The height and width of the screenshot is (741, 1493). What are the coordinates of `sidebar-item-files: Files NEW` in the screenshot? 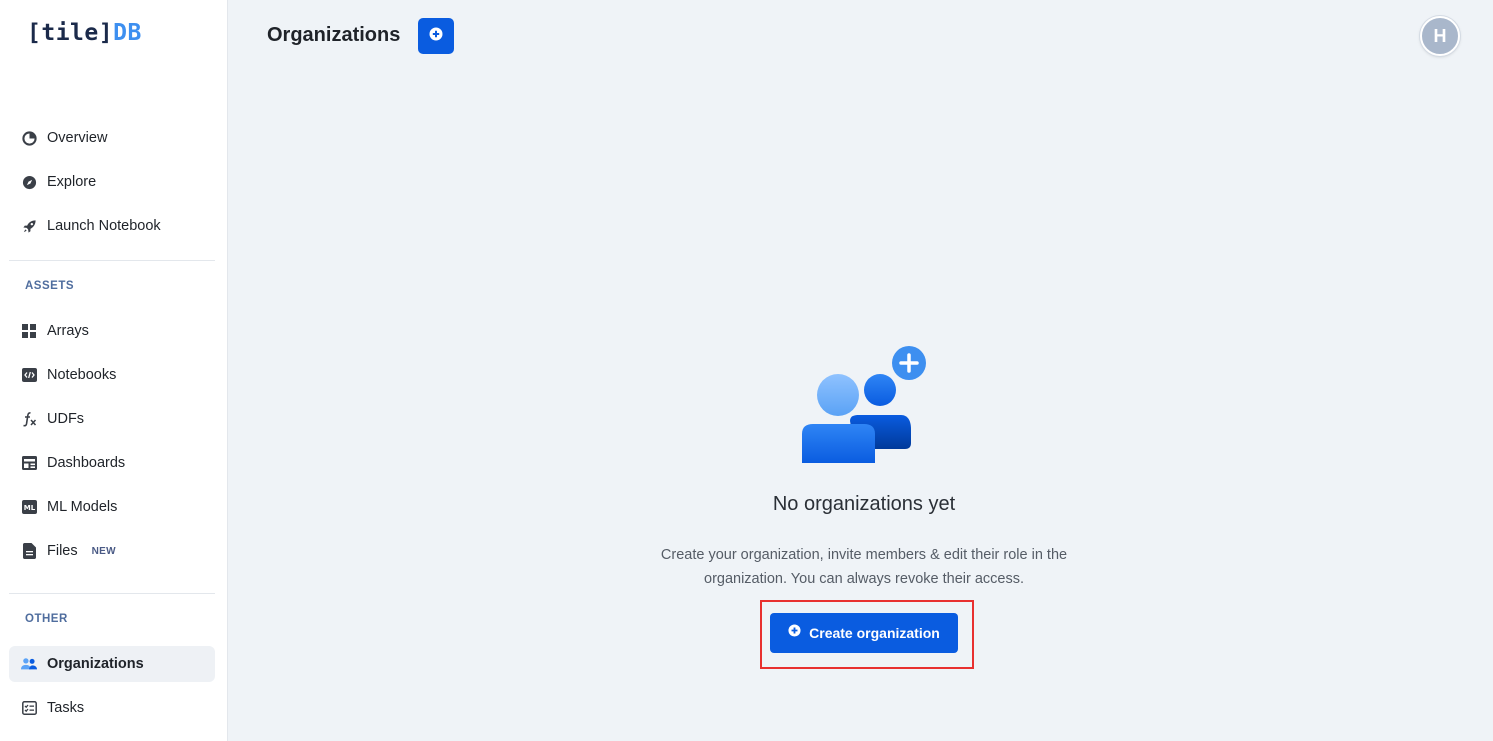 It's located at (112, 551).